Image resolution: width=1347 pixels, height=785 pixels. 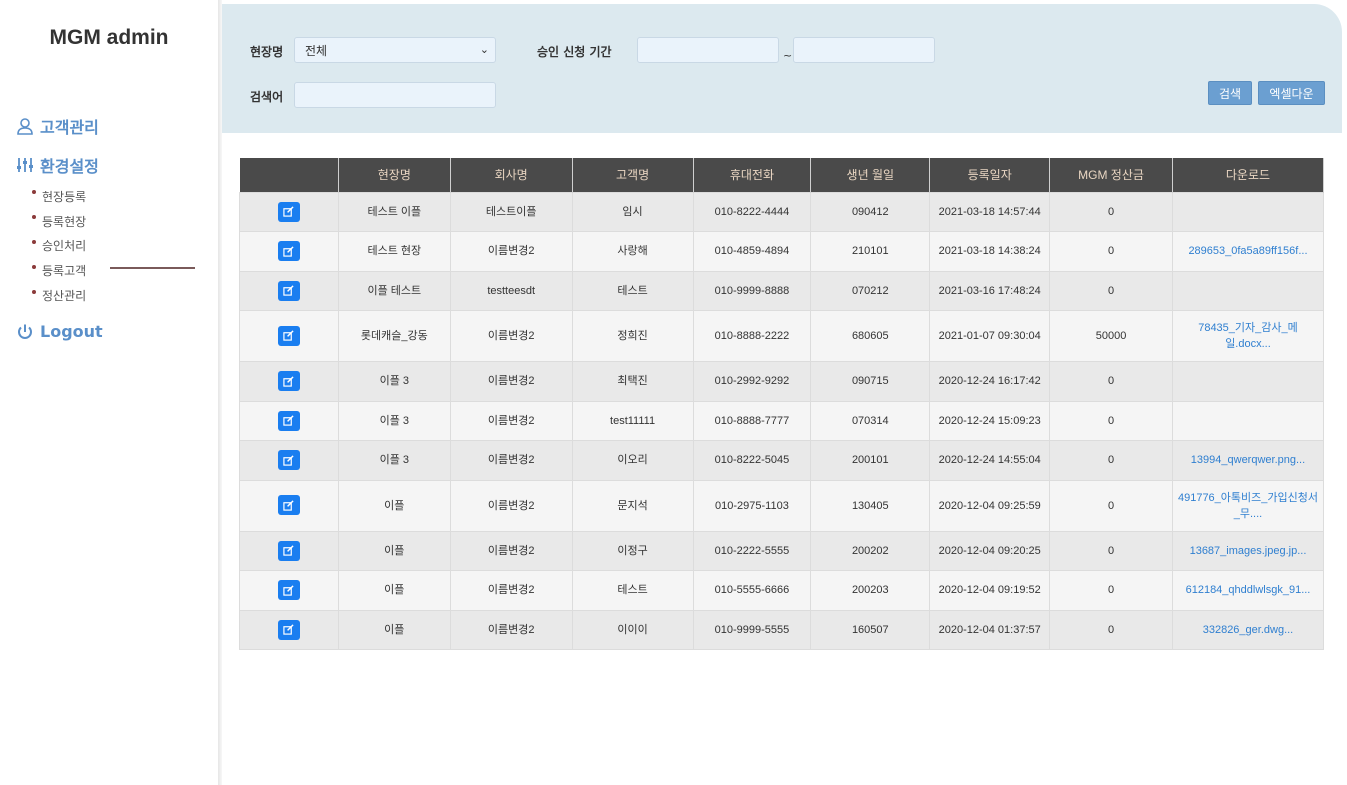 What do you see at coordinates (990, 175) in the screenshot?
I see `col-header-date: 등록일자` at bounding box center [990, 175].